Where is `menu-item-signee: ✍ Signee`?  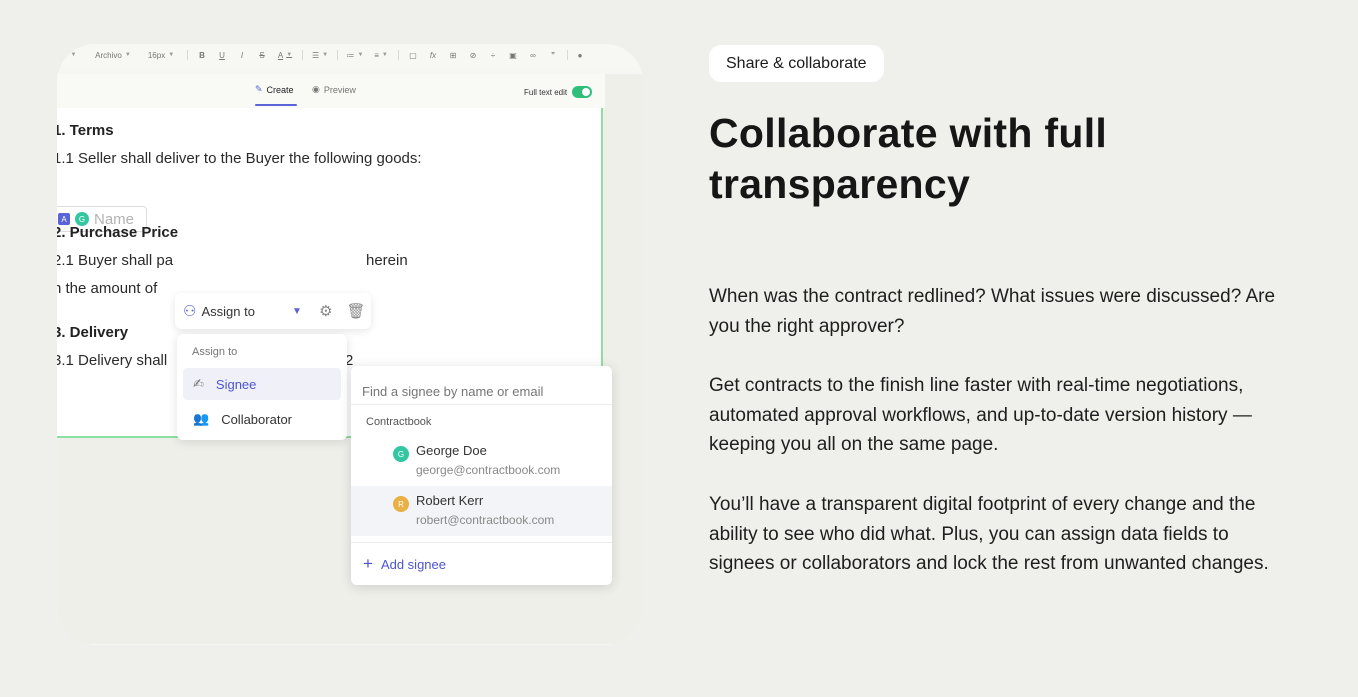 menu-item-signee: ✍ Signee is located at coordinates (262, 384).